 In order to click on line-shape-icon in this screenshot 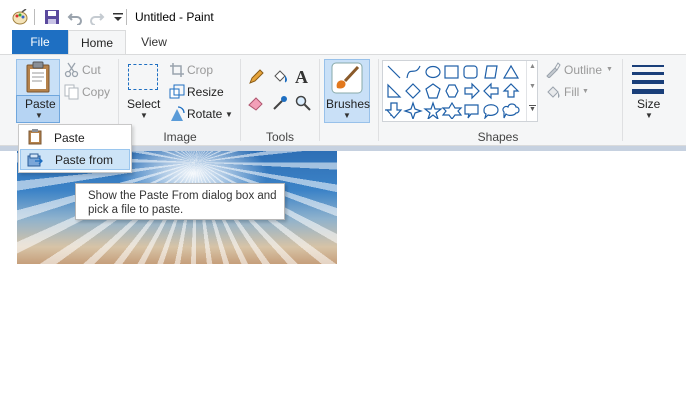, I will do `click(394, 72)`.